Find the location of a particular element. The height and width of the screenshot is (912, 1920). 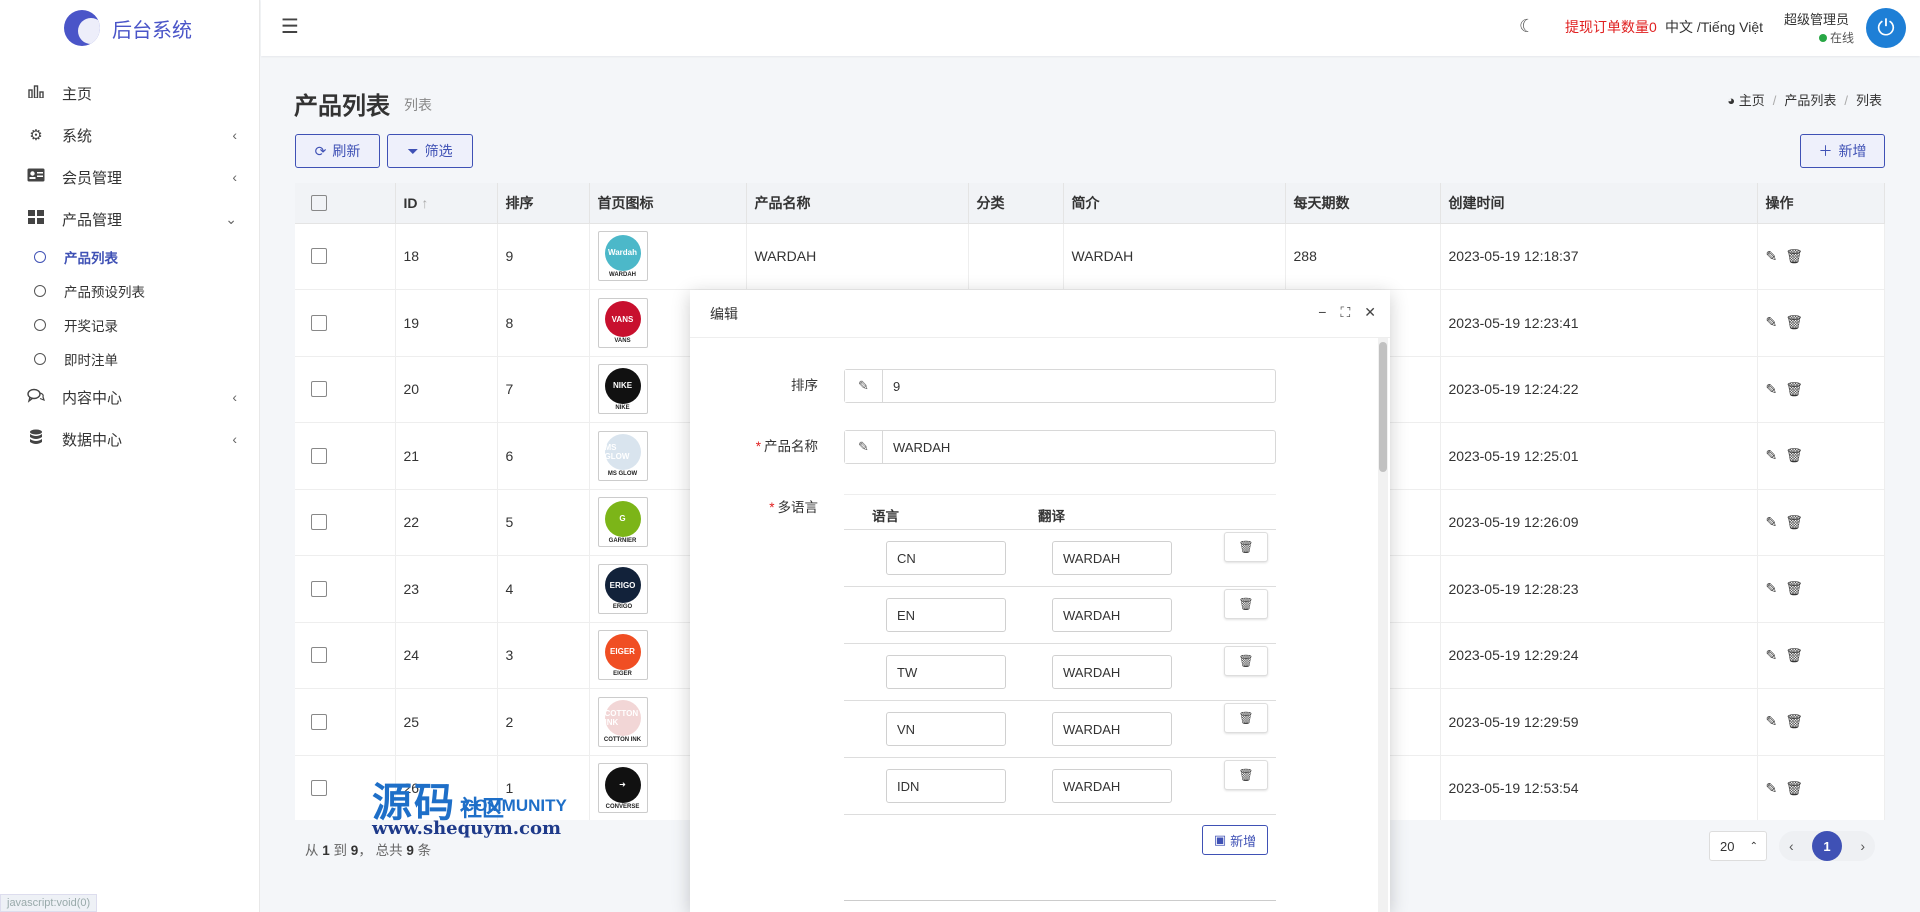

cell-created: 2023-05-19 12:28:23 is located at coordinates (1599, 589).